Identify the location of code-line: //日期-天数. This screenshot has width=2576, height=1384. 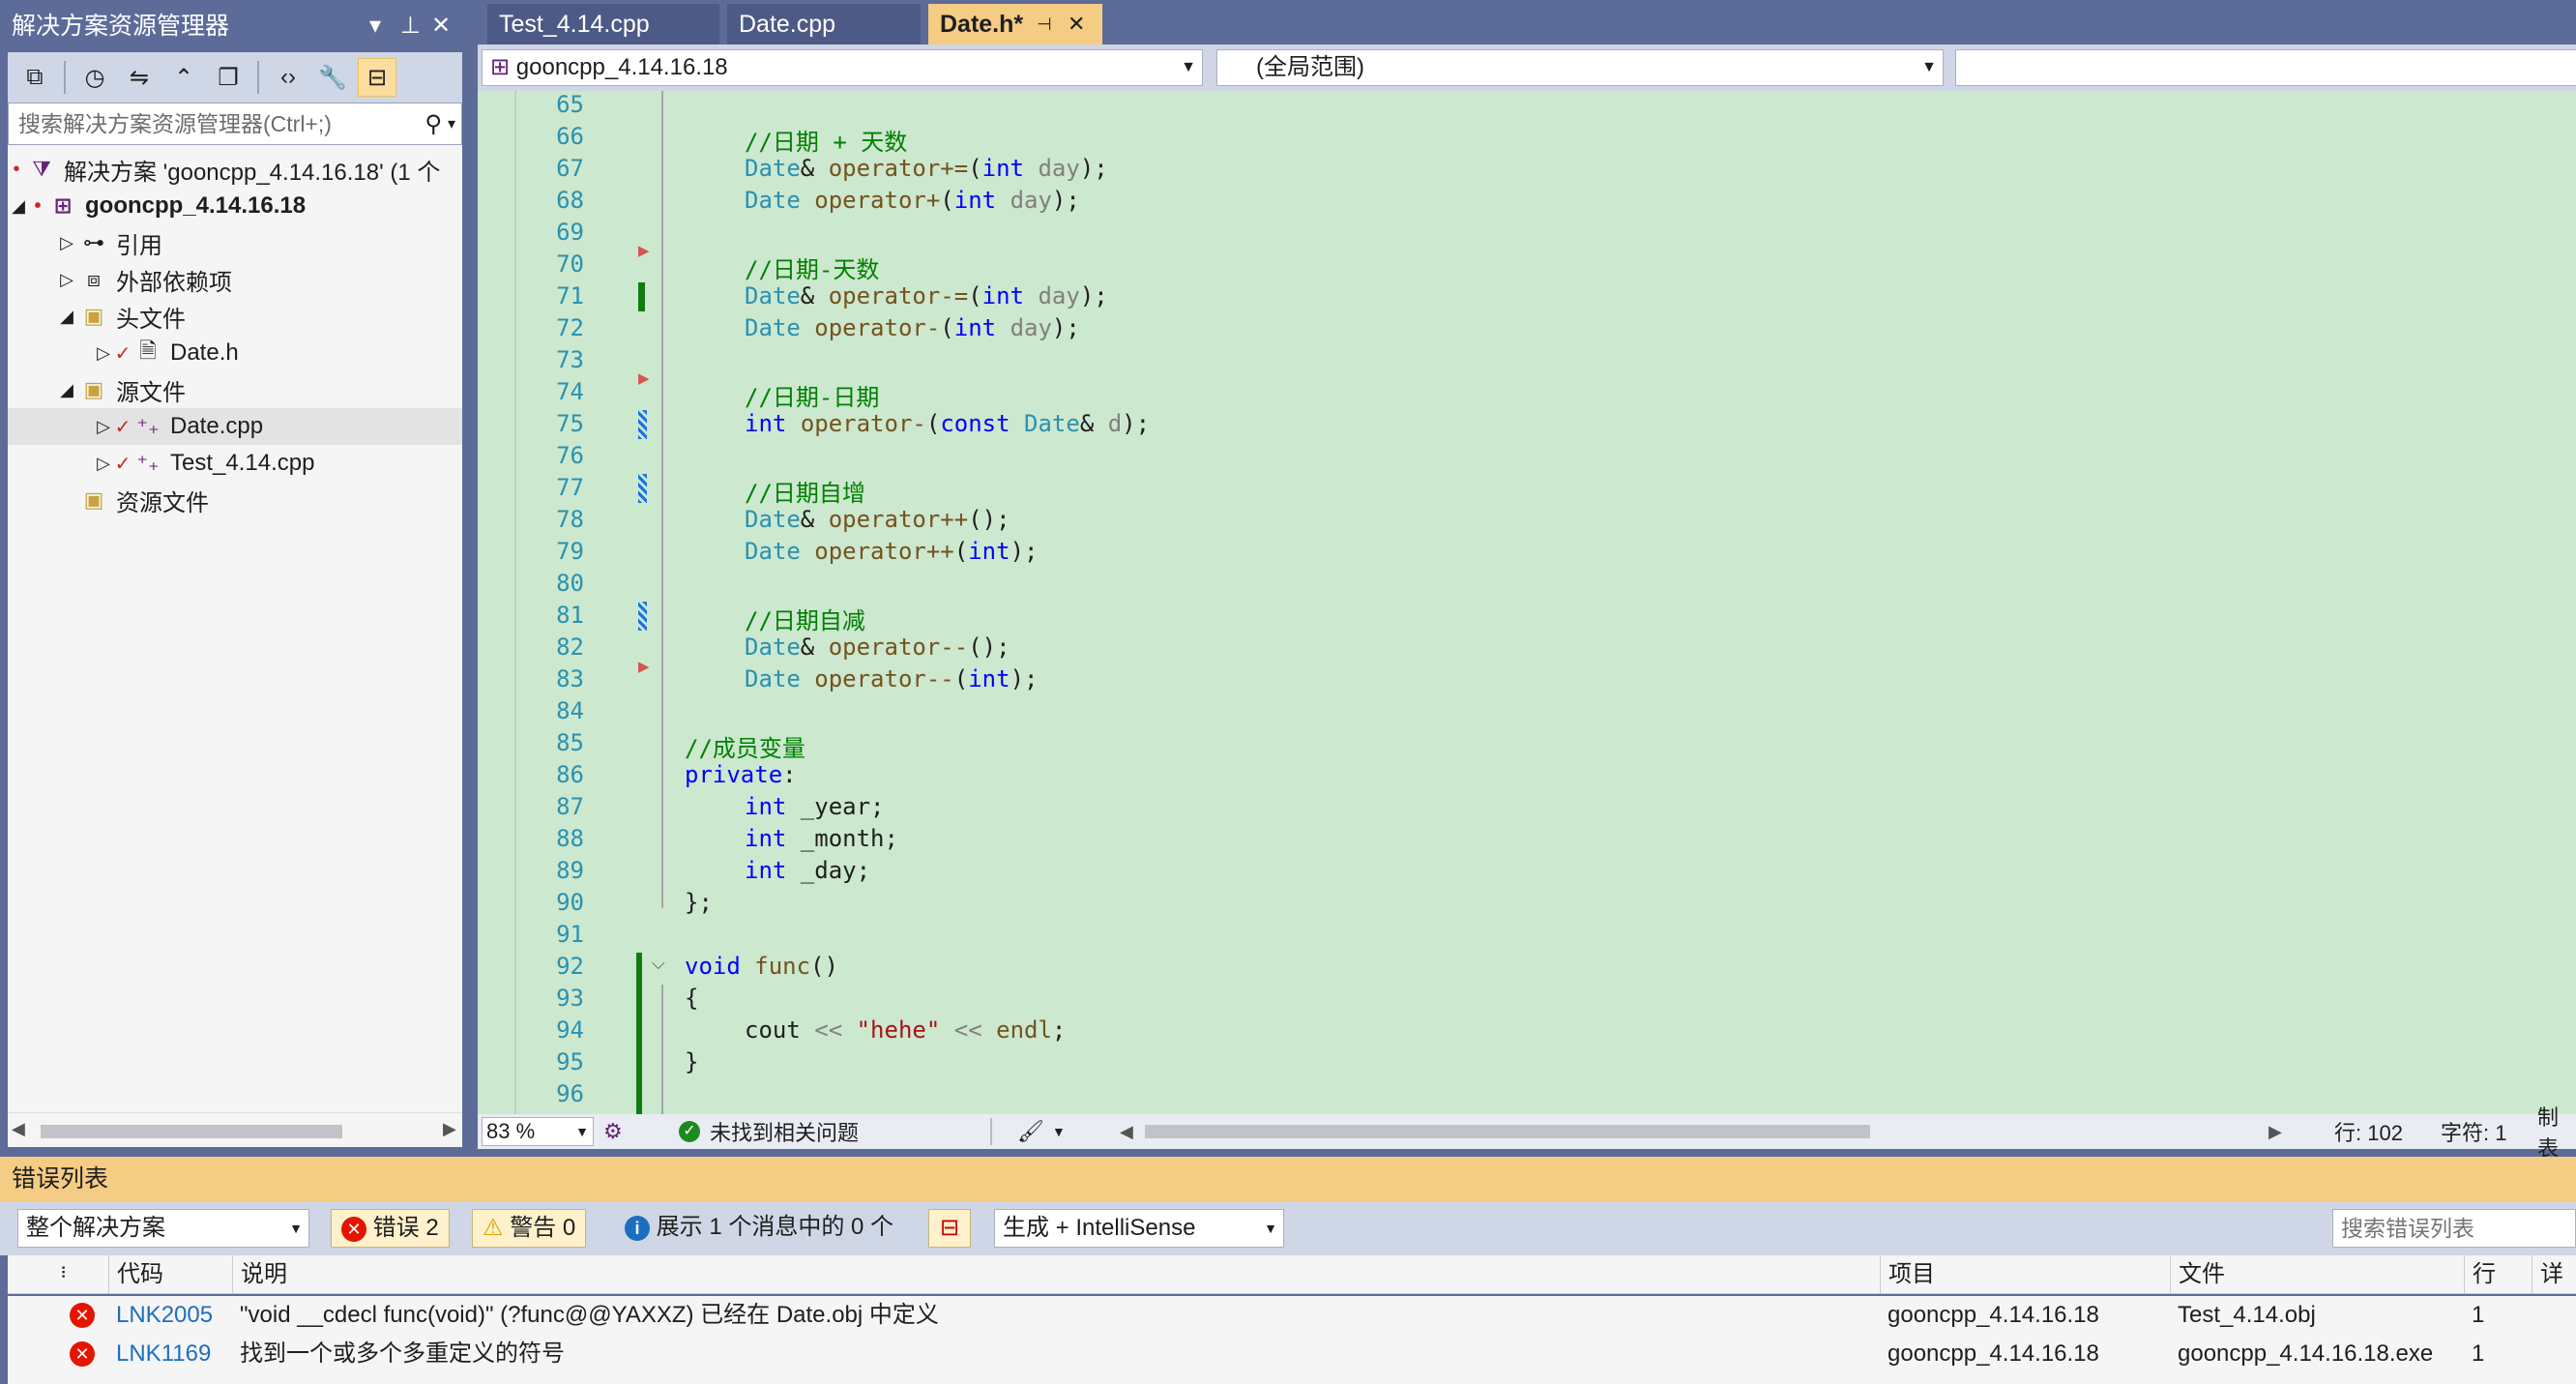
(812, 269).